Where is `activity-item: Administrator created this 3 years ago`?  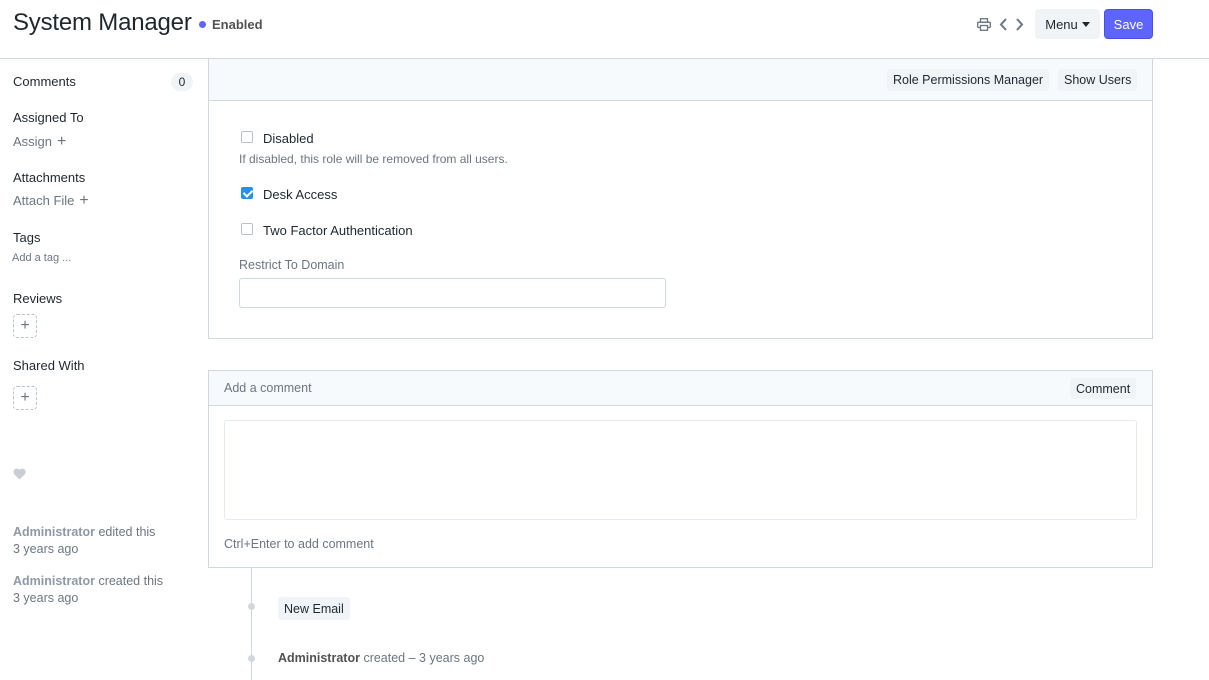 activity-item: Administrator created this 3 years ago is located at coordinates (88, 590).